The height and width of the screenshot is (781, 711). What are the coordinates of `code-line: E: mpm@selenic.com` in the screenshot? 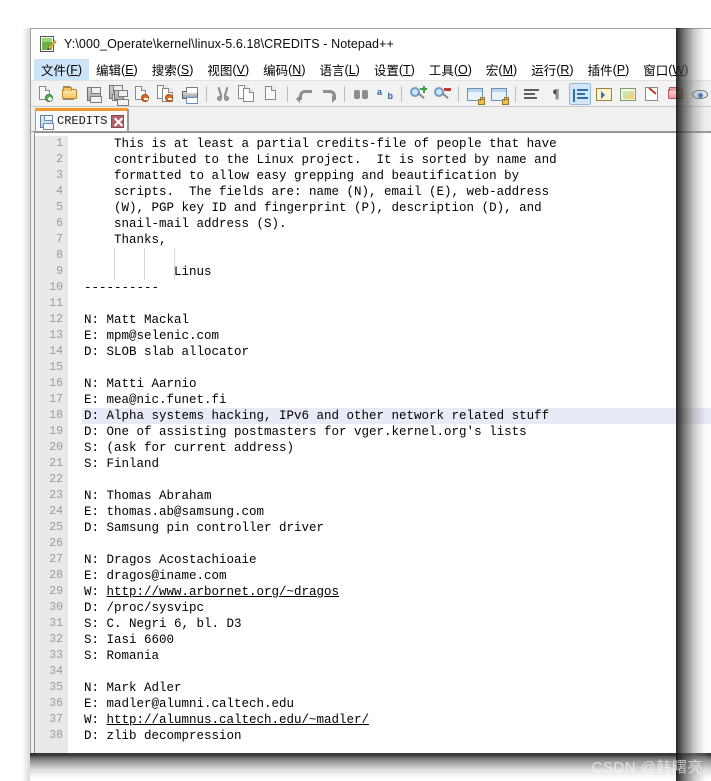 It's located at (396, 336).